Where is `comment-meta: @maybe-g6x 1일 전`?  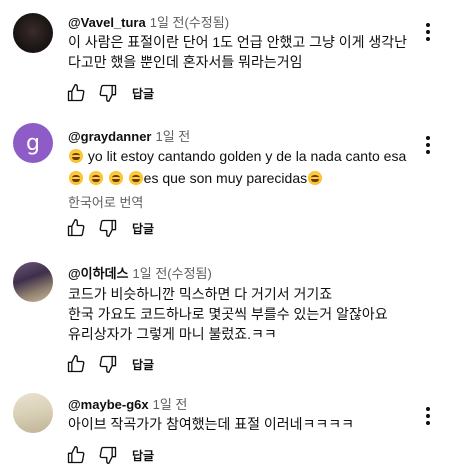
comment-meta: @maybe-g6x 1일 전 is located at coordinates (127, 403).